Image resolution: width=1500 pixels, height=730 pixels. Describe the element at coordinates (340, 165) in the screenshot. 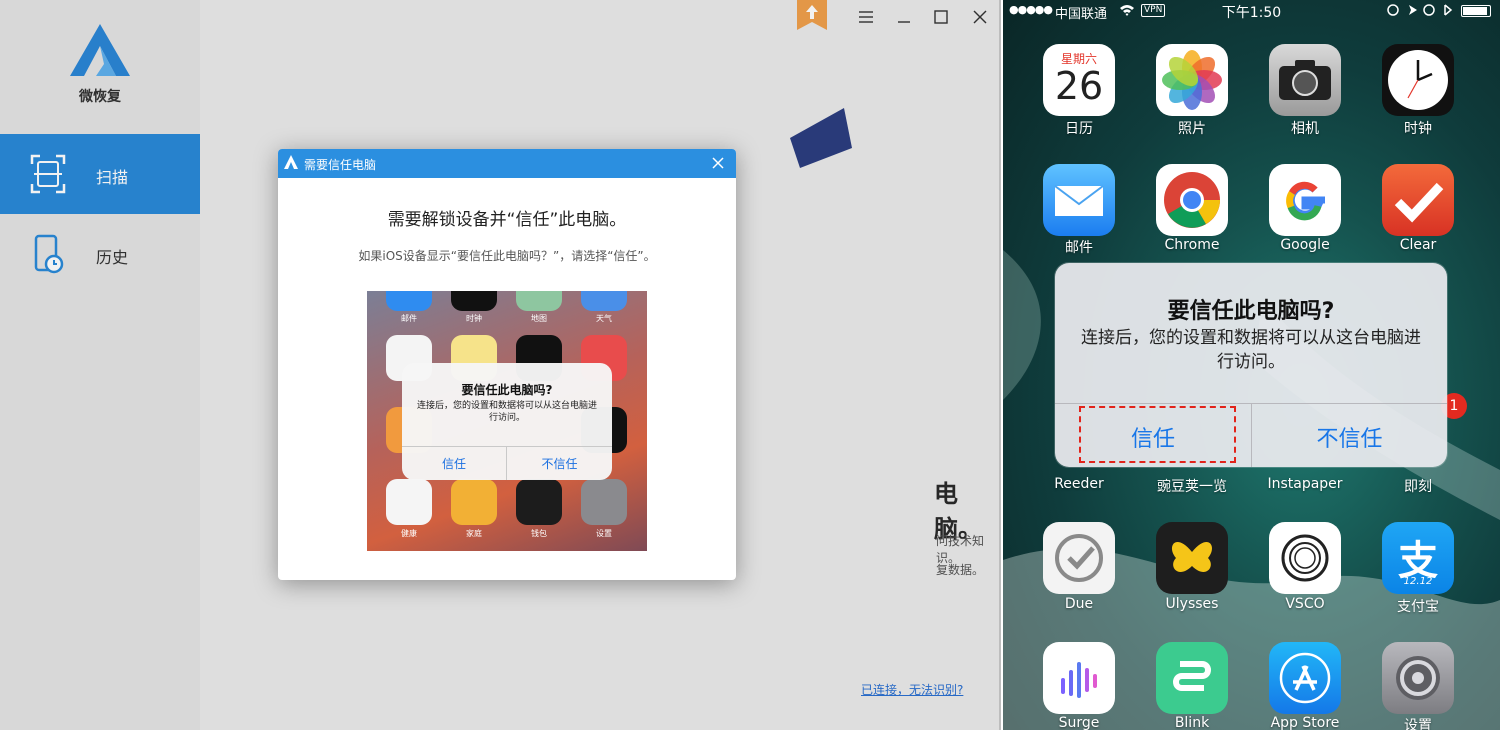

I see `dialog-title: 需要信任电脑` at that location.